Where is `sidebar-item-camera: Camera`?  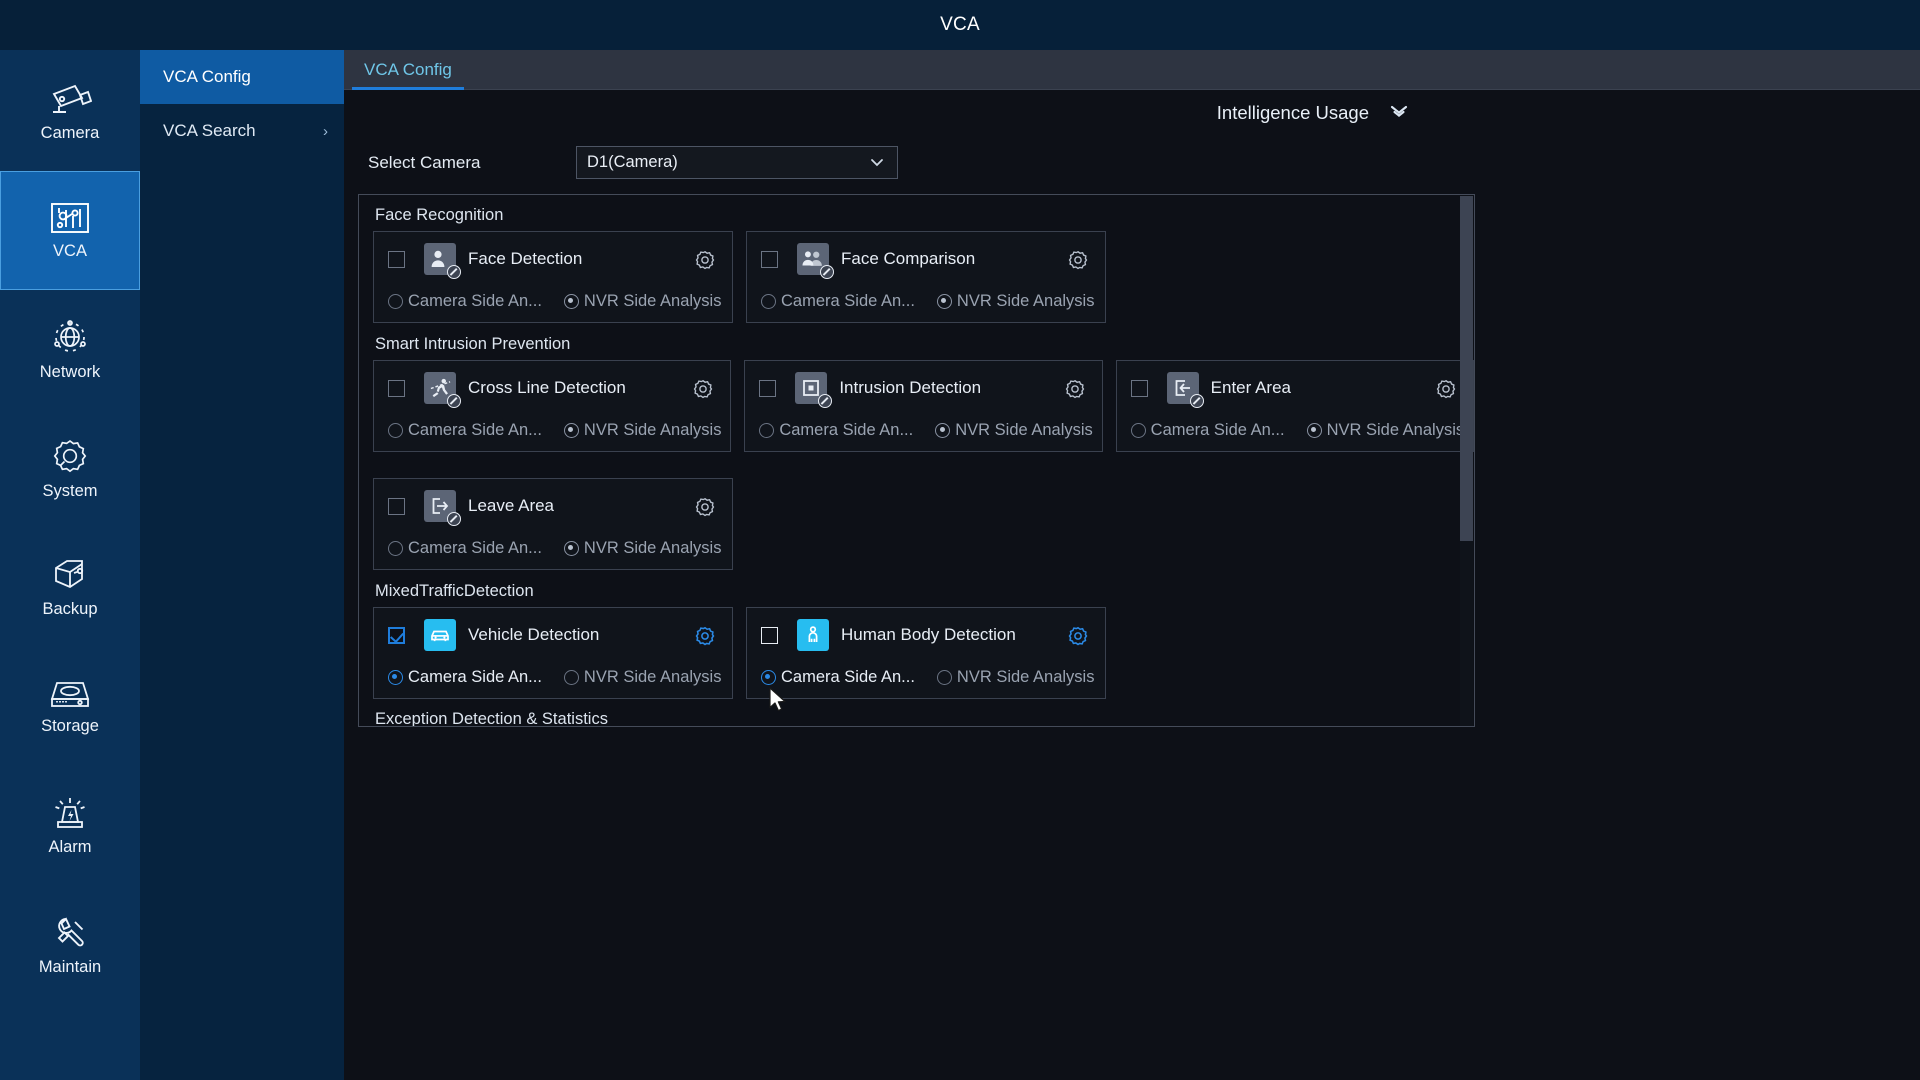
sidebar-item-camera: Camera is located at coordinates (70, 111).